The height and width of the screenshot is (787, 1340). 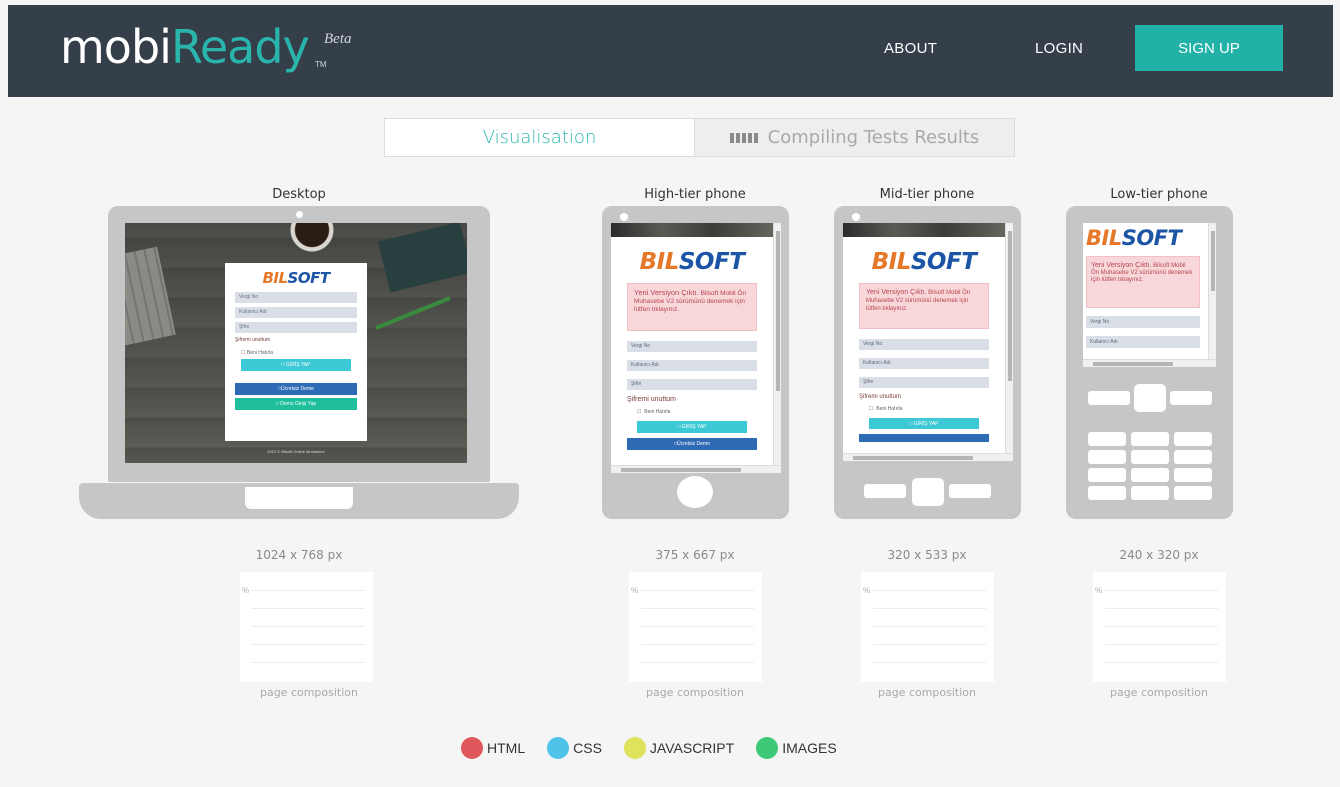 What do you see at coordinates (296, 451) in the screenshot?
I see `preview-footer: 2021 © Bilsoft Online Muhasebe` at bounding box center [296, 451].